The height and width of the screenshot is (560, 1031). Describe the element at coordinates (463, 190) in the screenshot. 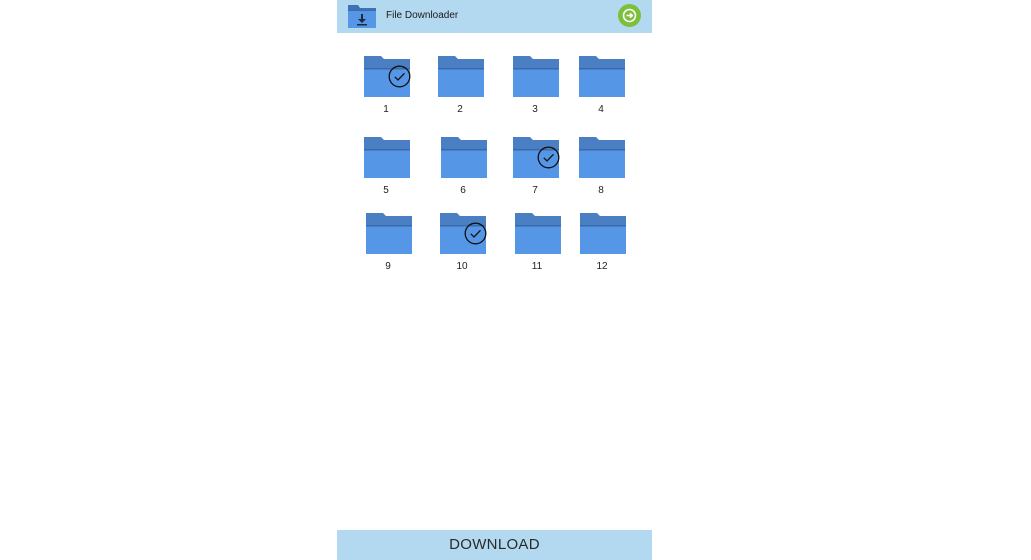

I see `folder-label: 6` at that location.